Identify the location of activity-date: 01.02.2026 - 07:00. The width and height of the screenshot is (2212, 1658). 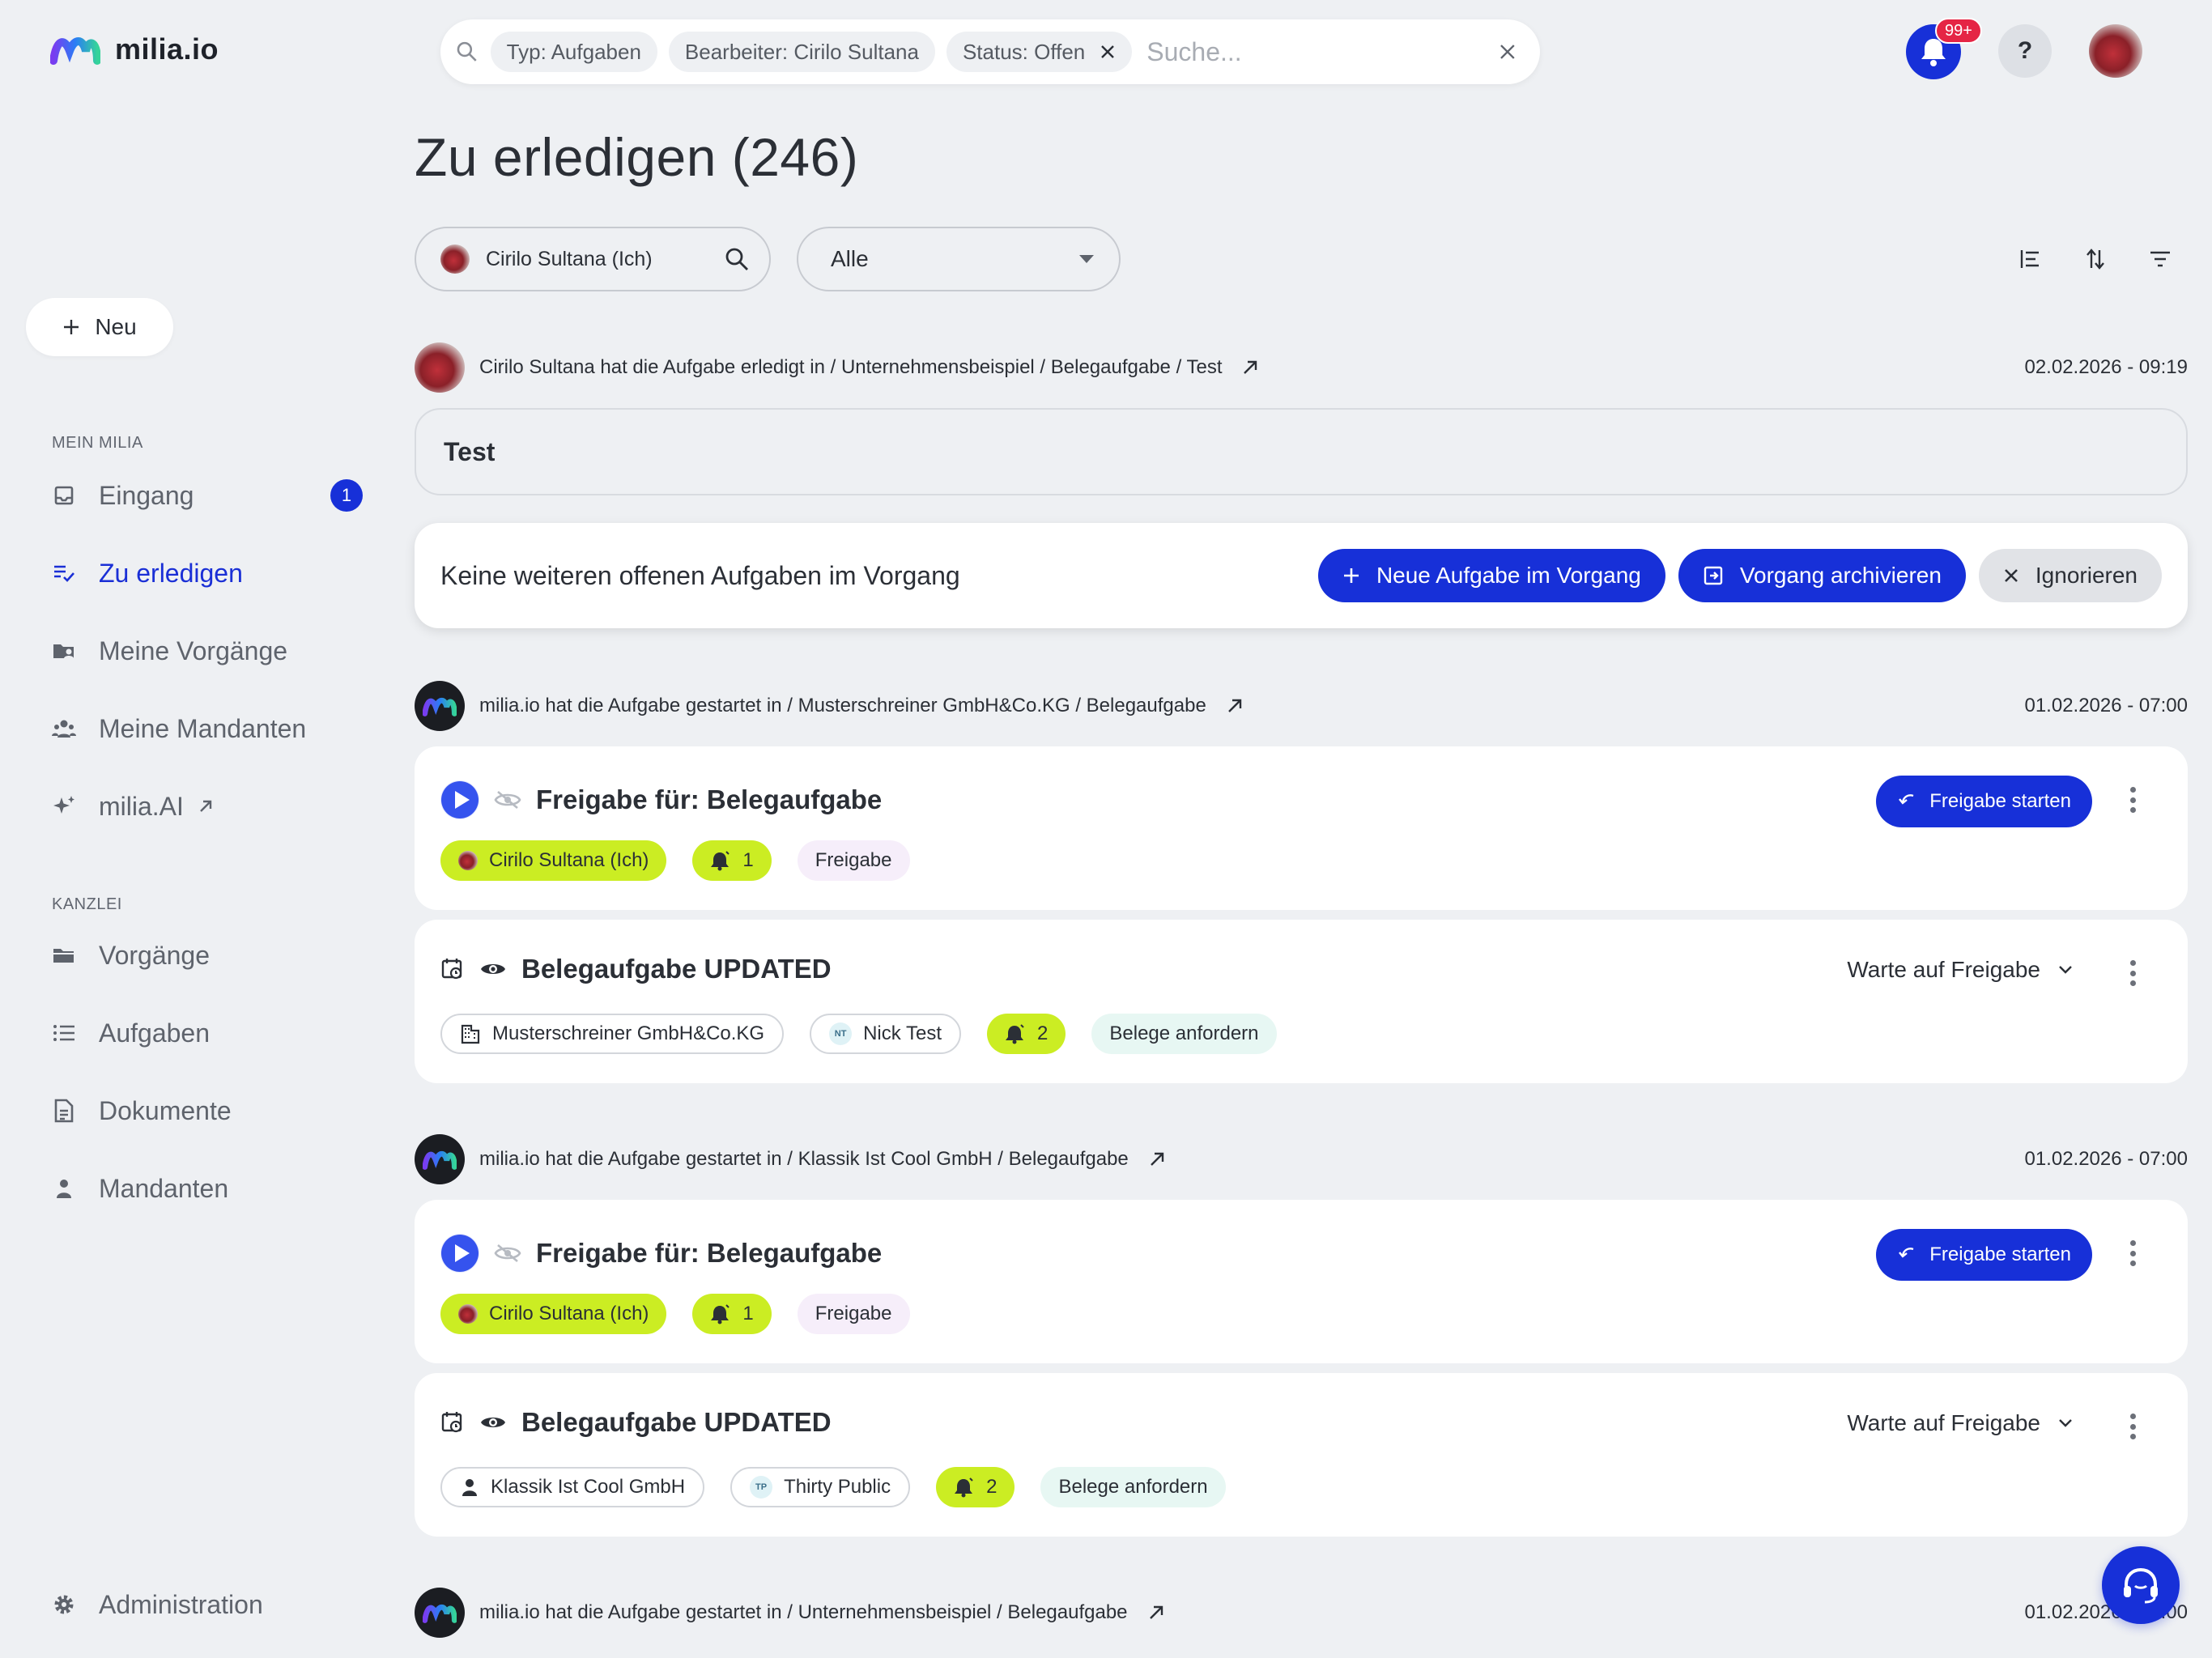
(2106, 1159).